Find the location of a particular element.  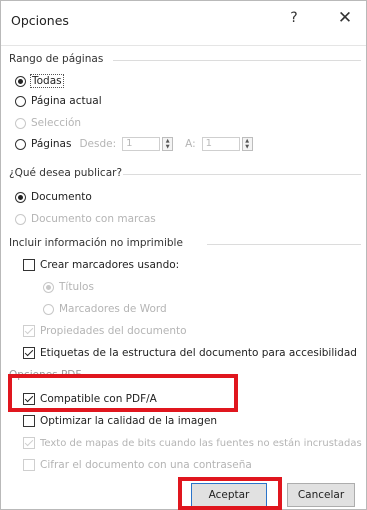

radio-document-label: Documento is located at coordinates (61, 197).